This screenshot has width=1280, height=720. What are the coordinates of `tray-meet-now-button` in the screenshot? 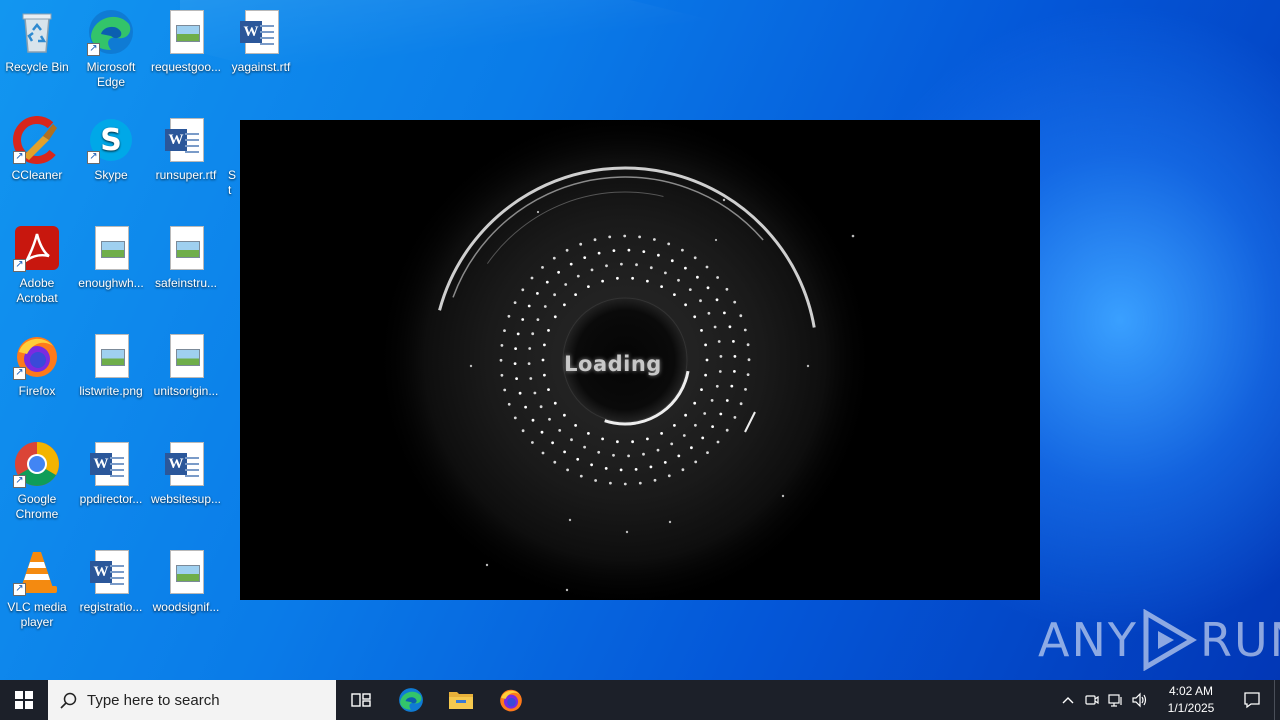 It's located at (1092, 700).